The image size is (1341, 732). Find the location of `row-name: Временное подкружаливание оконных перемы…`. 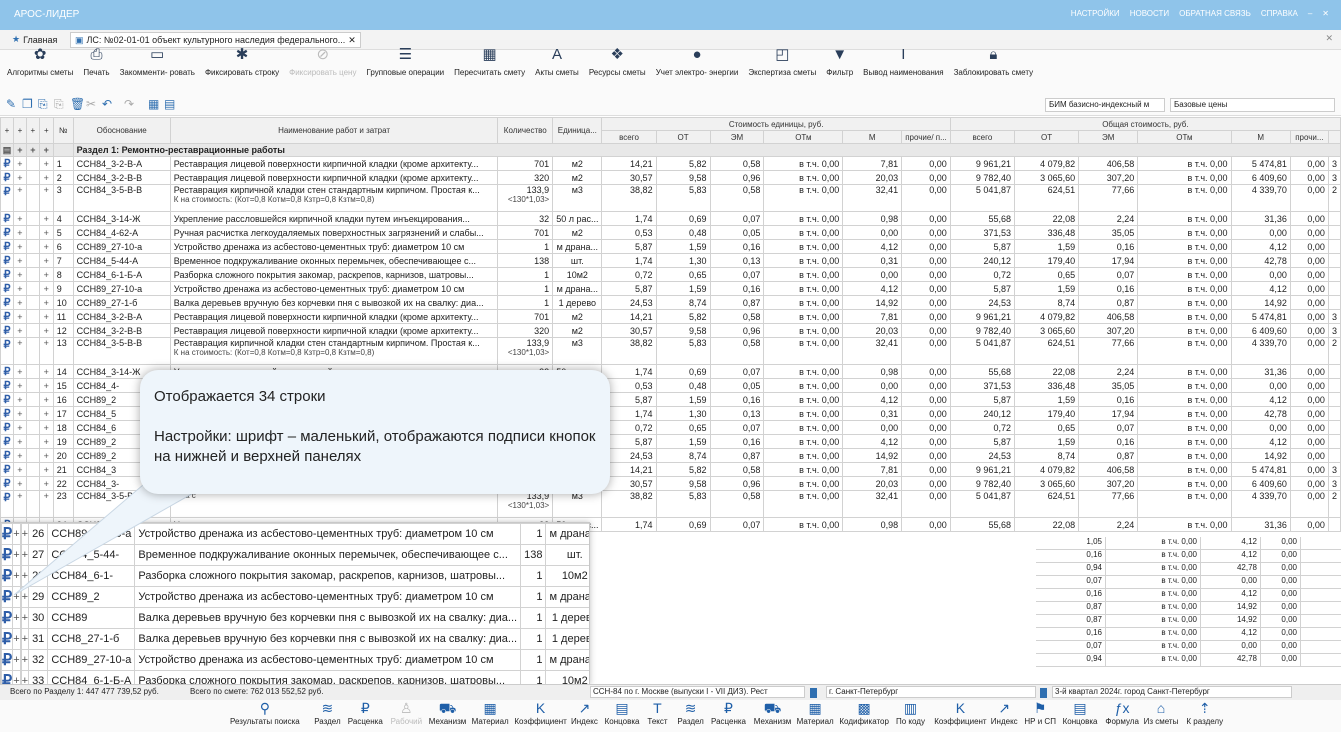

row-name: Временное подкружаливание оконных перемы… is located at coordinates (334, 260).